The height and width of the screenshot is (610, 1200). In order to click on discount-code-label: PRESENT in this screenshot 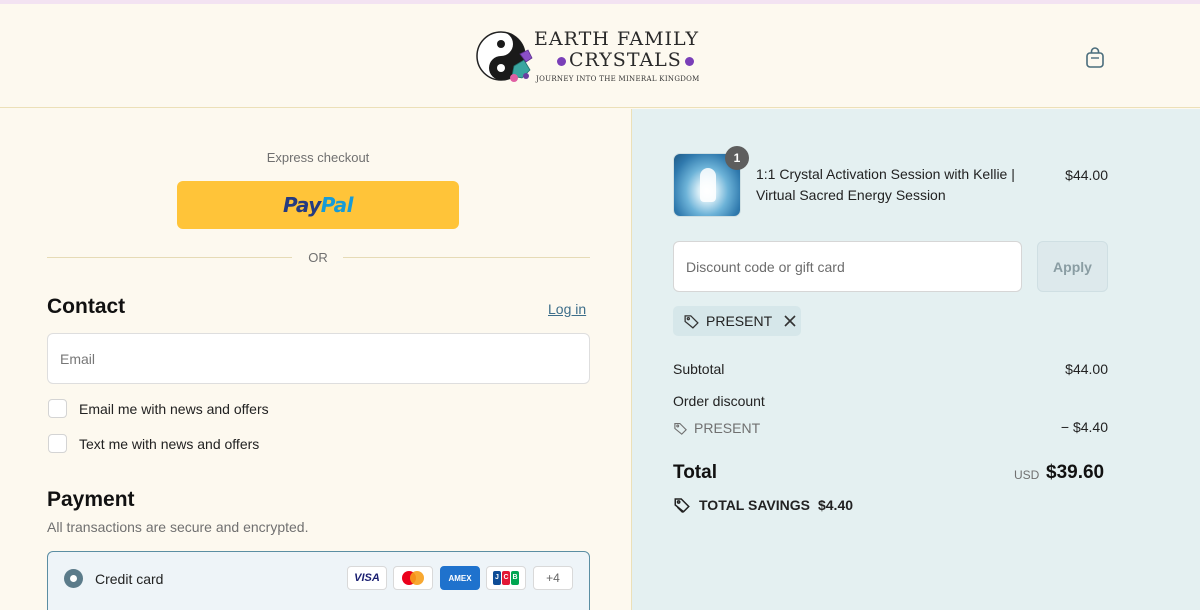, I will do `click(727, 428)`.